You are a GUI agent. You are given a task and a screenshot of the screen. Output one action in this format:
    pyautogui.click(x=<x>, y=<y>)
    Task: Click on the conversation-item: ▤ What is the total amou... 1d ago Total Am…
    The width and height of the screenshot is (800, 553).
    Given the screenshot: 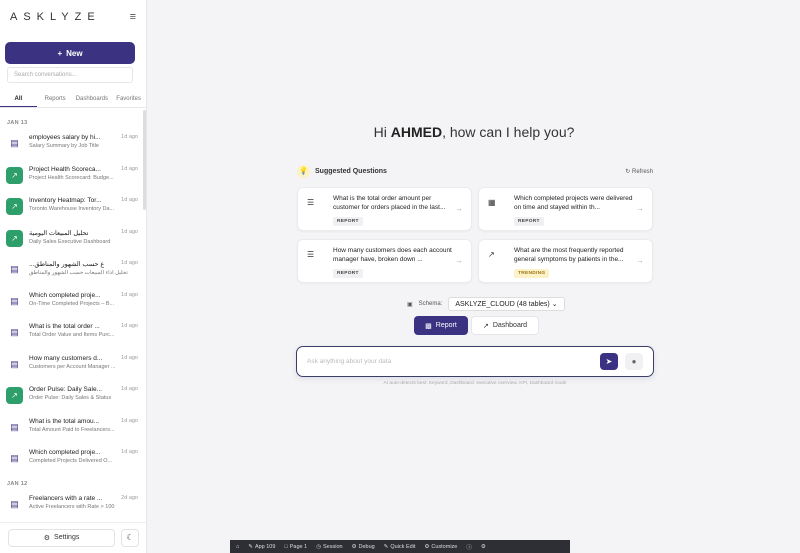 What is the action you would take?
    pyautogui.click(x=72, y=430)
    